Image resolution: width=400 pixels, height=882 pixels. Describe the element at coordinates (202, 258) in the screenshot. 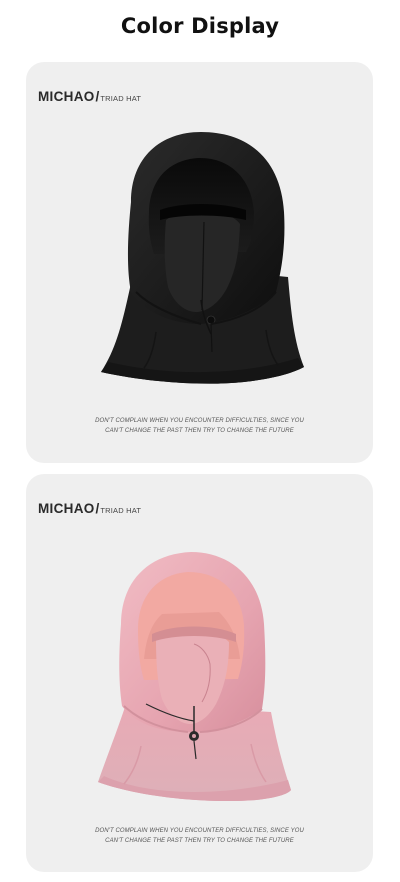

I see `black-hood-image` at that location.